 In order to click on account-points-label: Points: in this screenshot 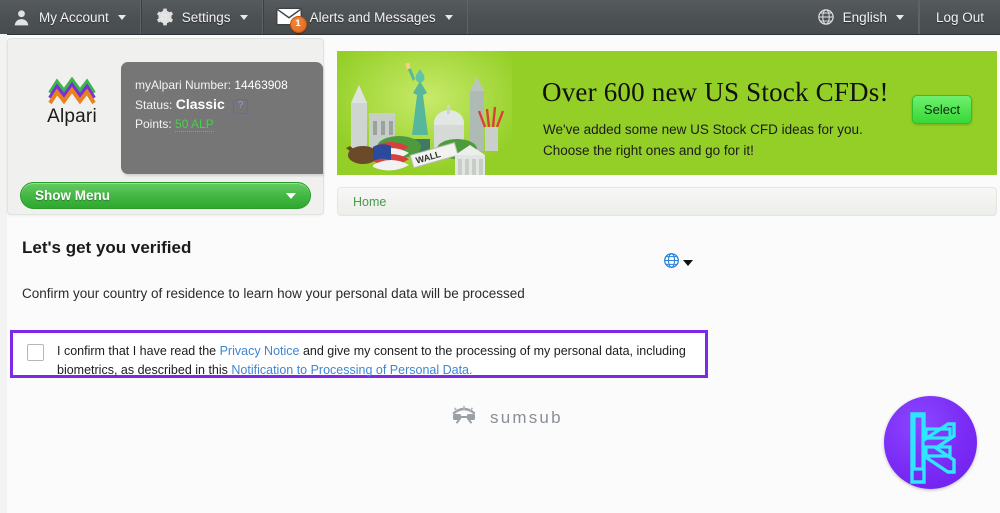, I will do `click(153, 124)`.